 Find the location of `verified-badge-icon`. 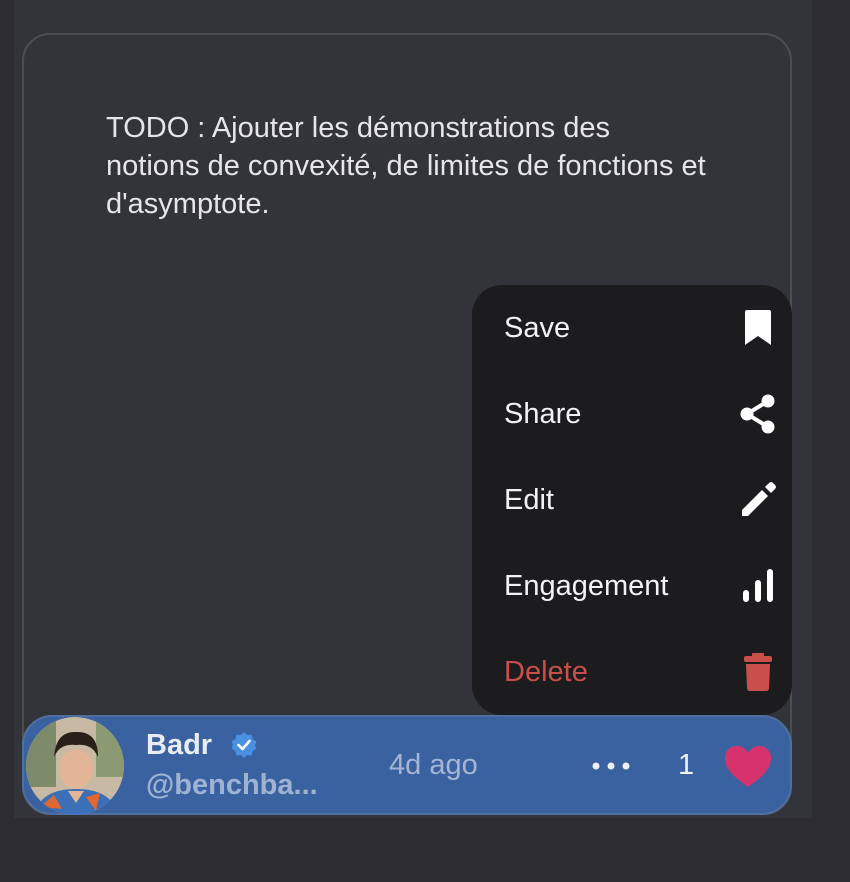

verified-badge-icon is located at coordinates (244, 745).